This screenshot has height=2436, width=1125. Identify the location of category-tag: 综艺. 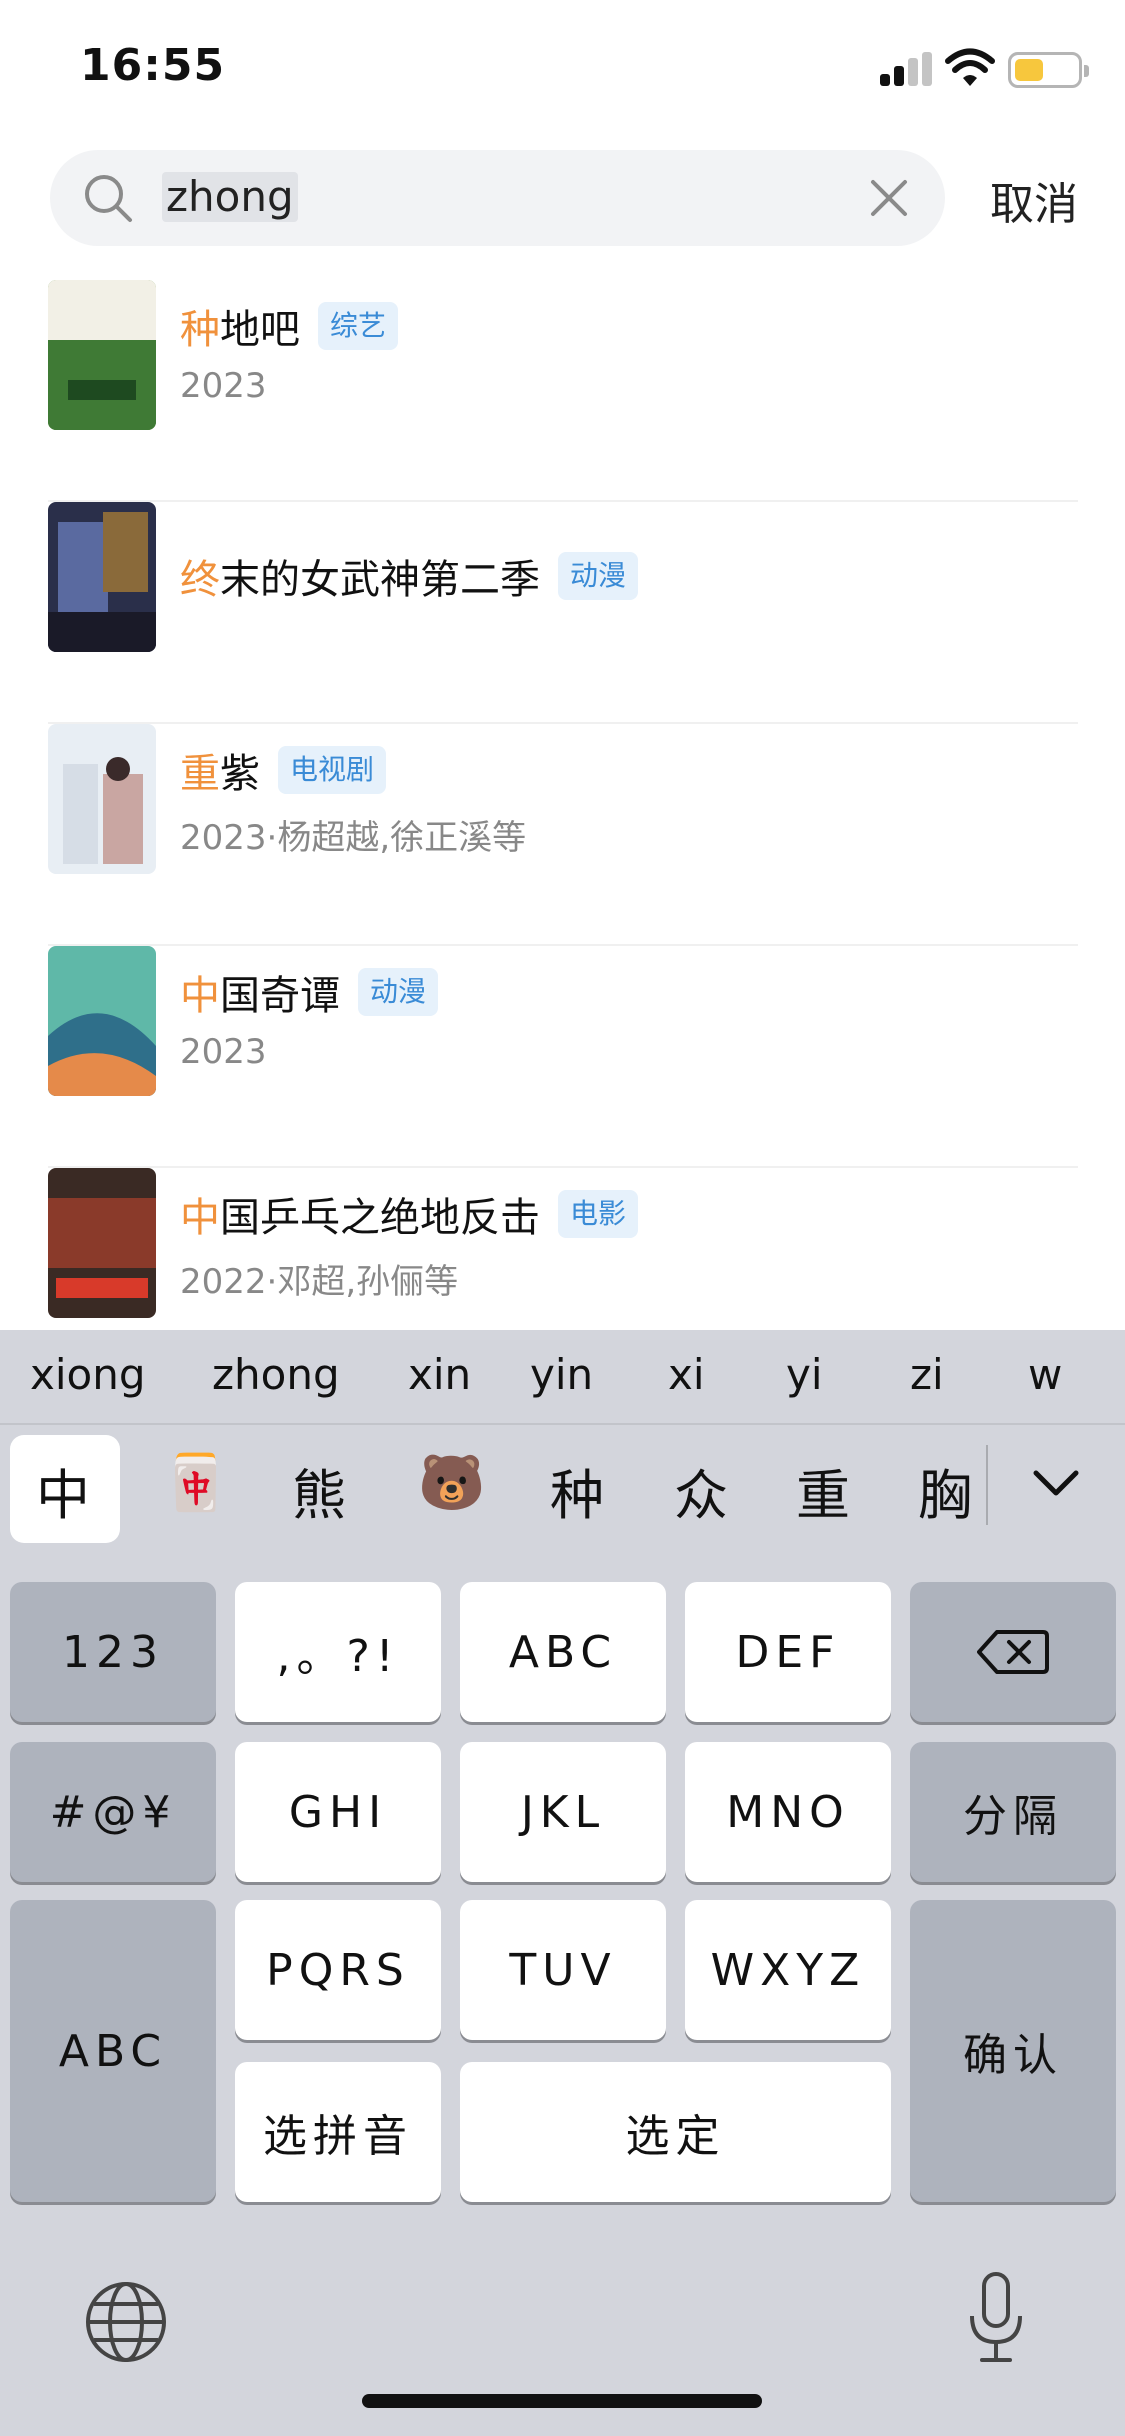
(358, 326).